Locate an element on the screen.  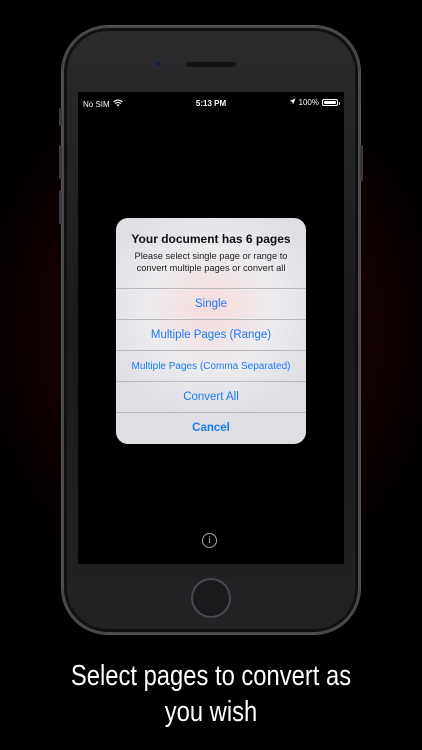
status-right: 100% is located at coordinates (314, 102).